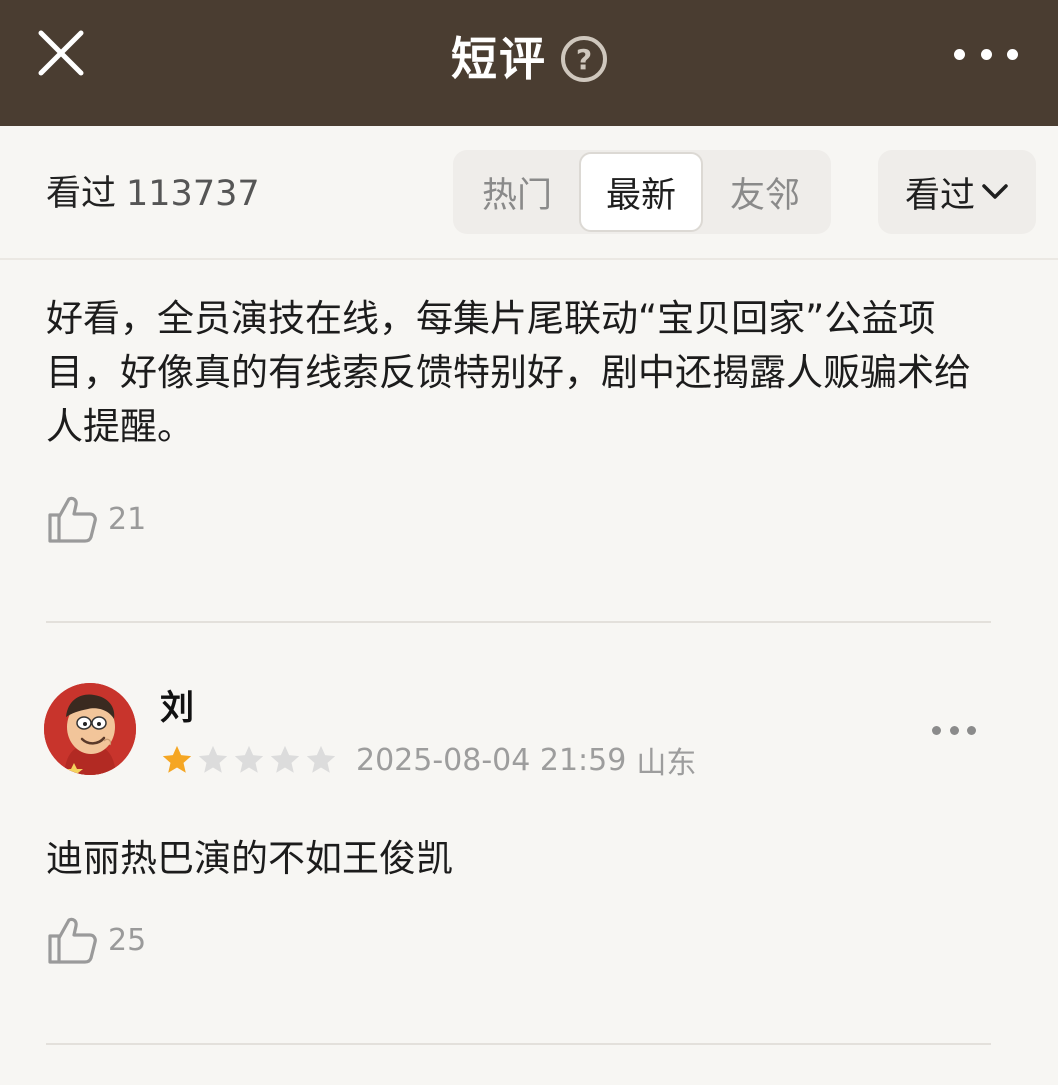 The width and height of the screenshot is (1058, 1085). I want to click on tab-hot: 热门, so click(517, 192).